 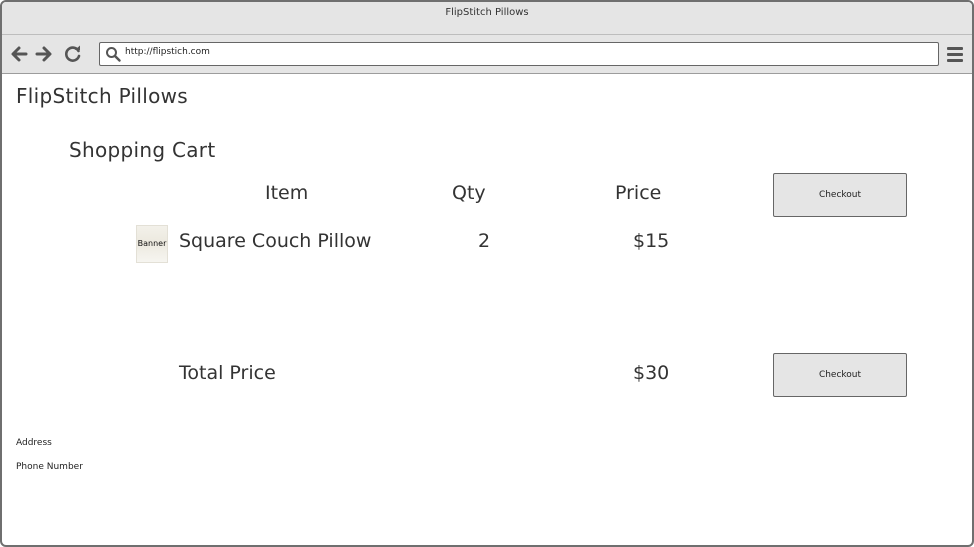 I want to click on url-text: http://flipstich.com, so click(x=167, y=52).